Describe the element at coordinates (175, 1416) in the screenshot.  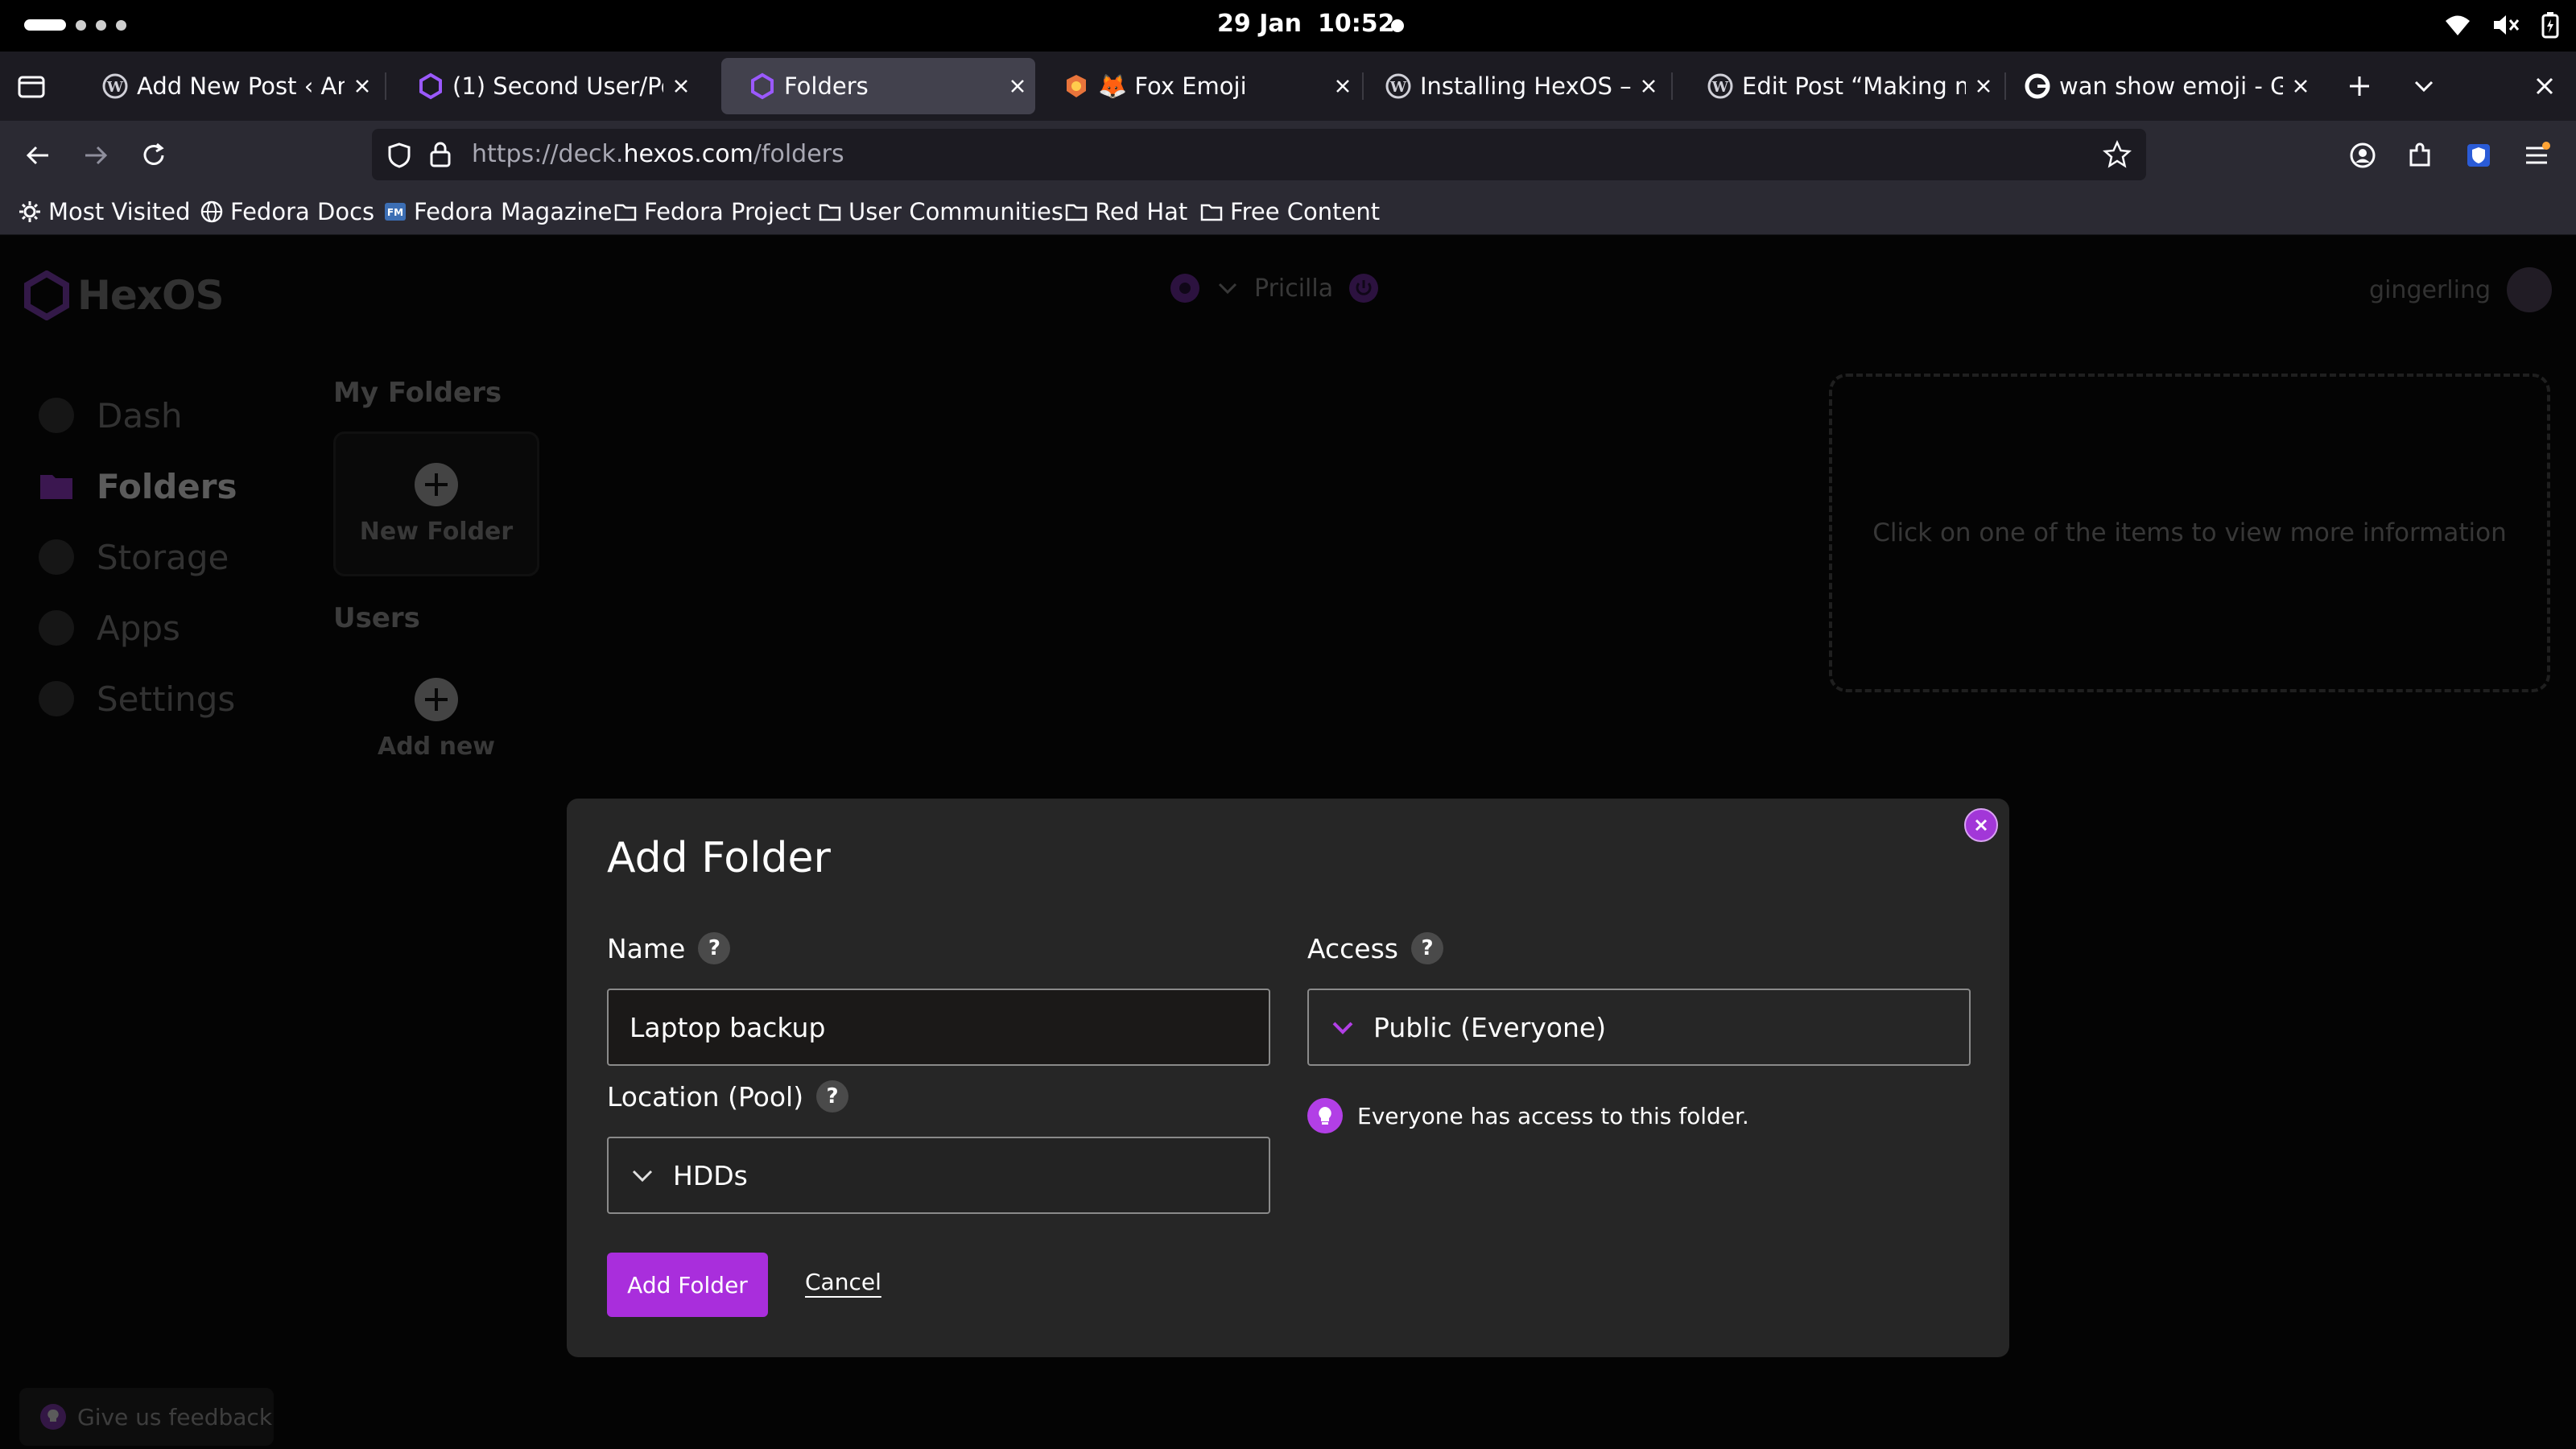
I see `feedback-label: Give us feedback` at that location.